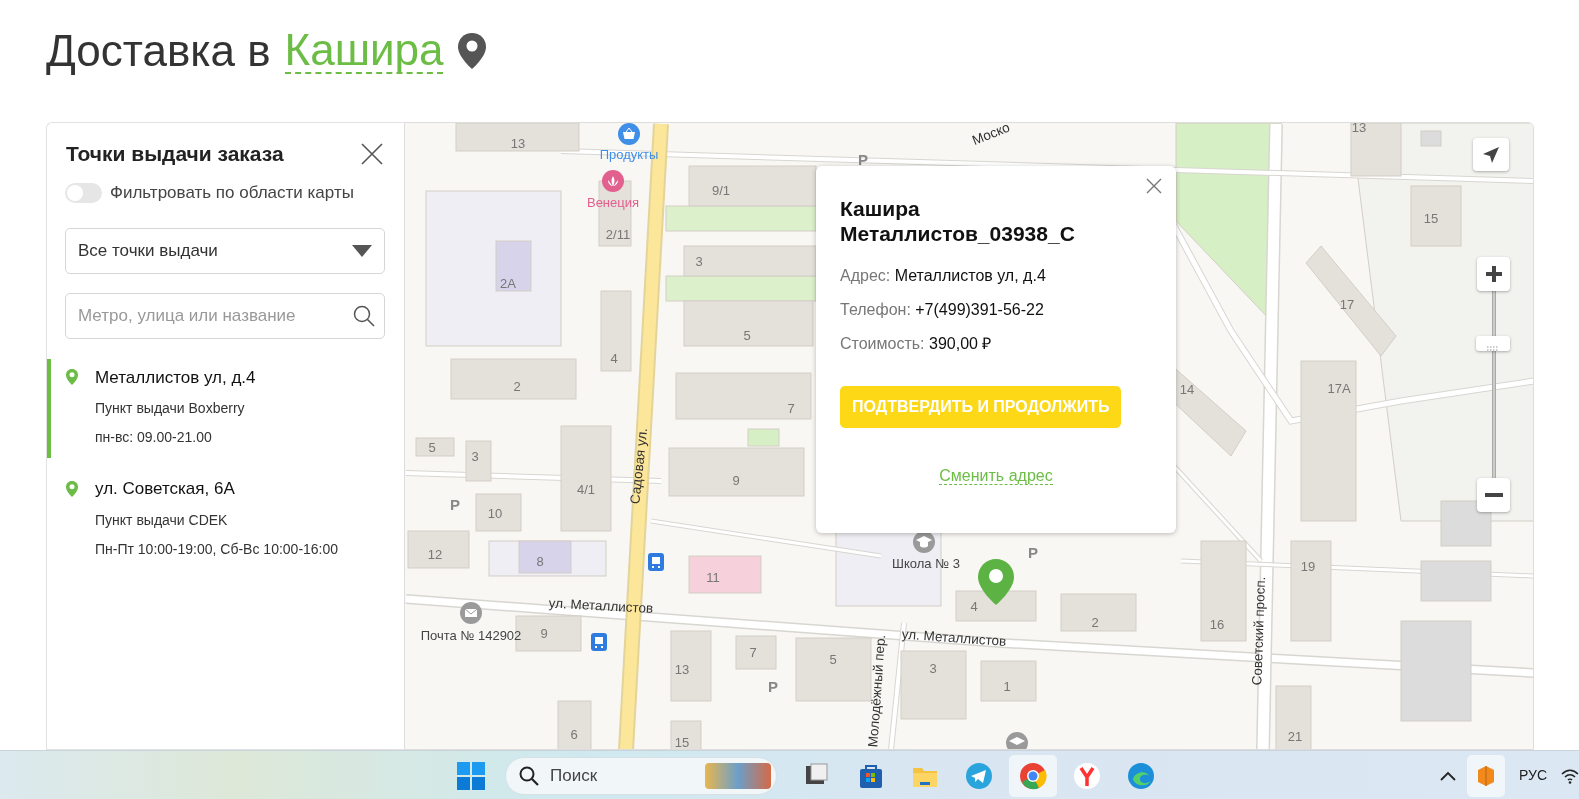  Describe the element at coordinates (1259, 631) in the screenshot. I see `street-name: Советский просп.` at that location.